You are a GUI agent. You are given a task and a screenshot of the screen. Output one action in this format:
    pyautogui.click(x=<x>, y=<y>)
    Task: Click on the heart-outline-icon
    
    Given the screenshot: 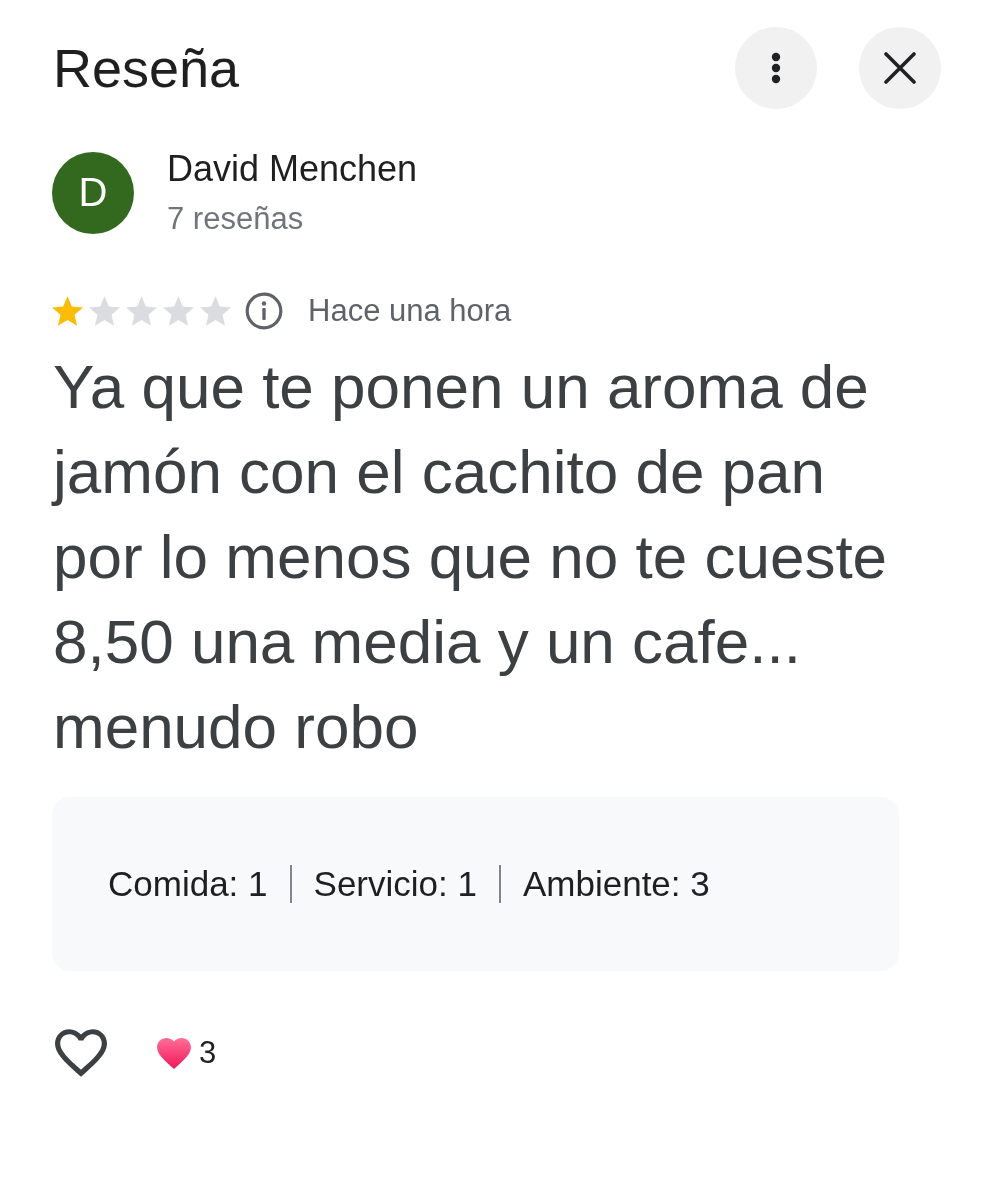 What is the action you would take?
    pyautogui.click(x=81, y=1053)
    